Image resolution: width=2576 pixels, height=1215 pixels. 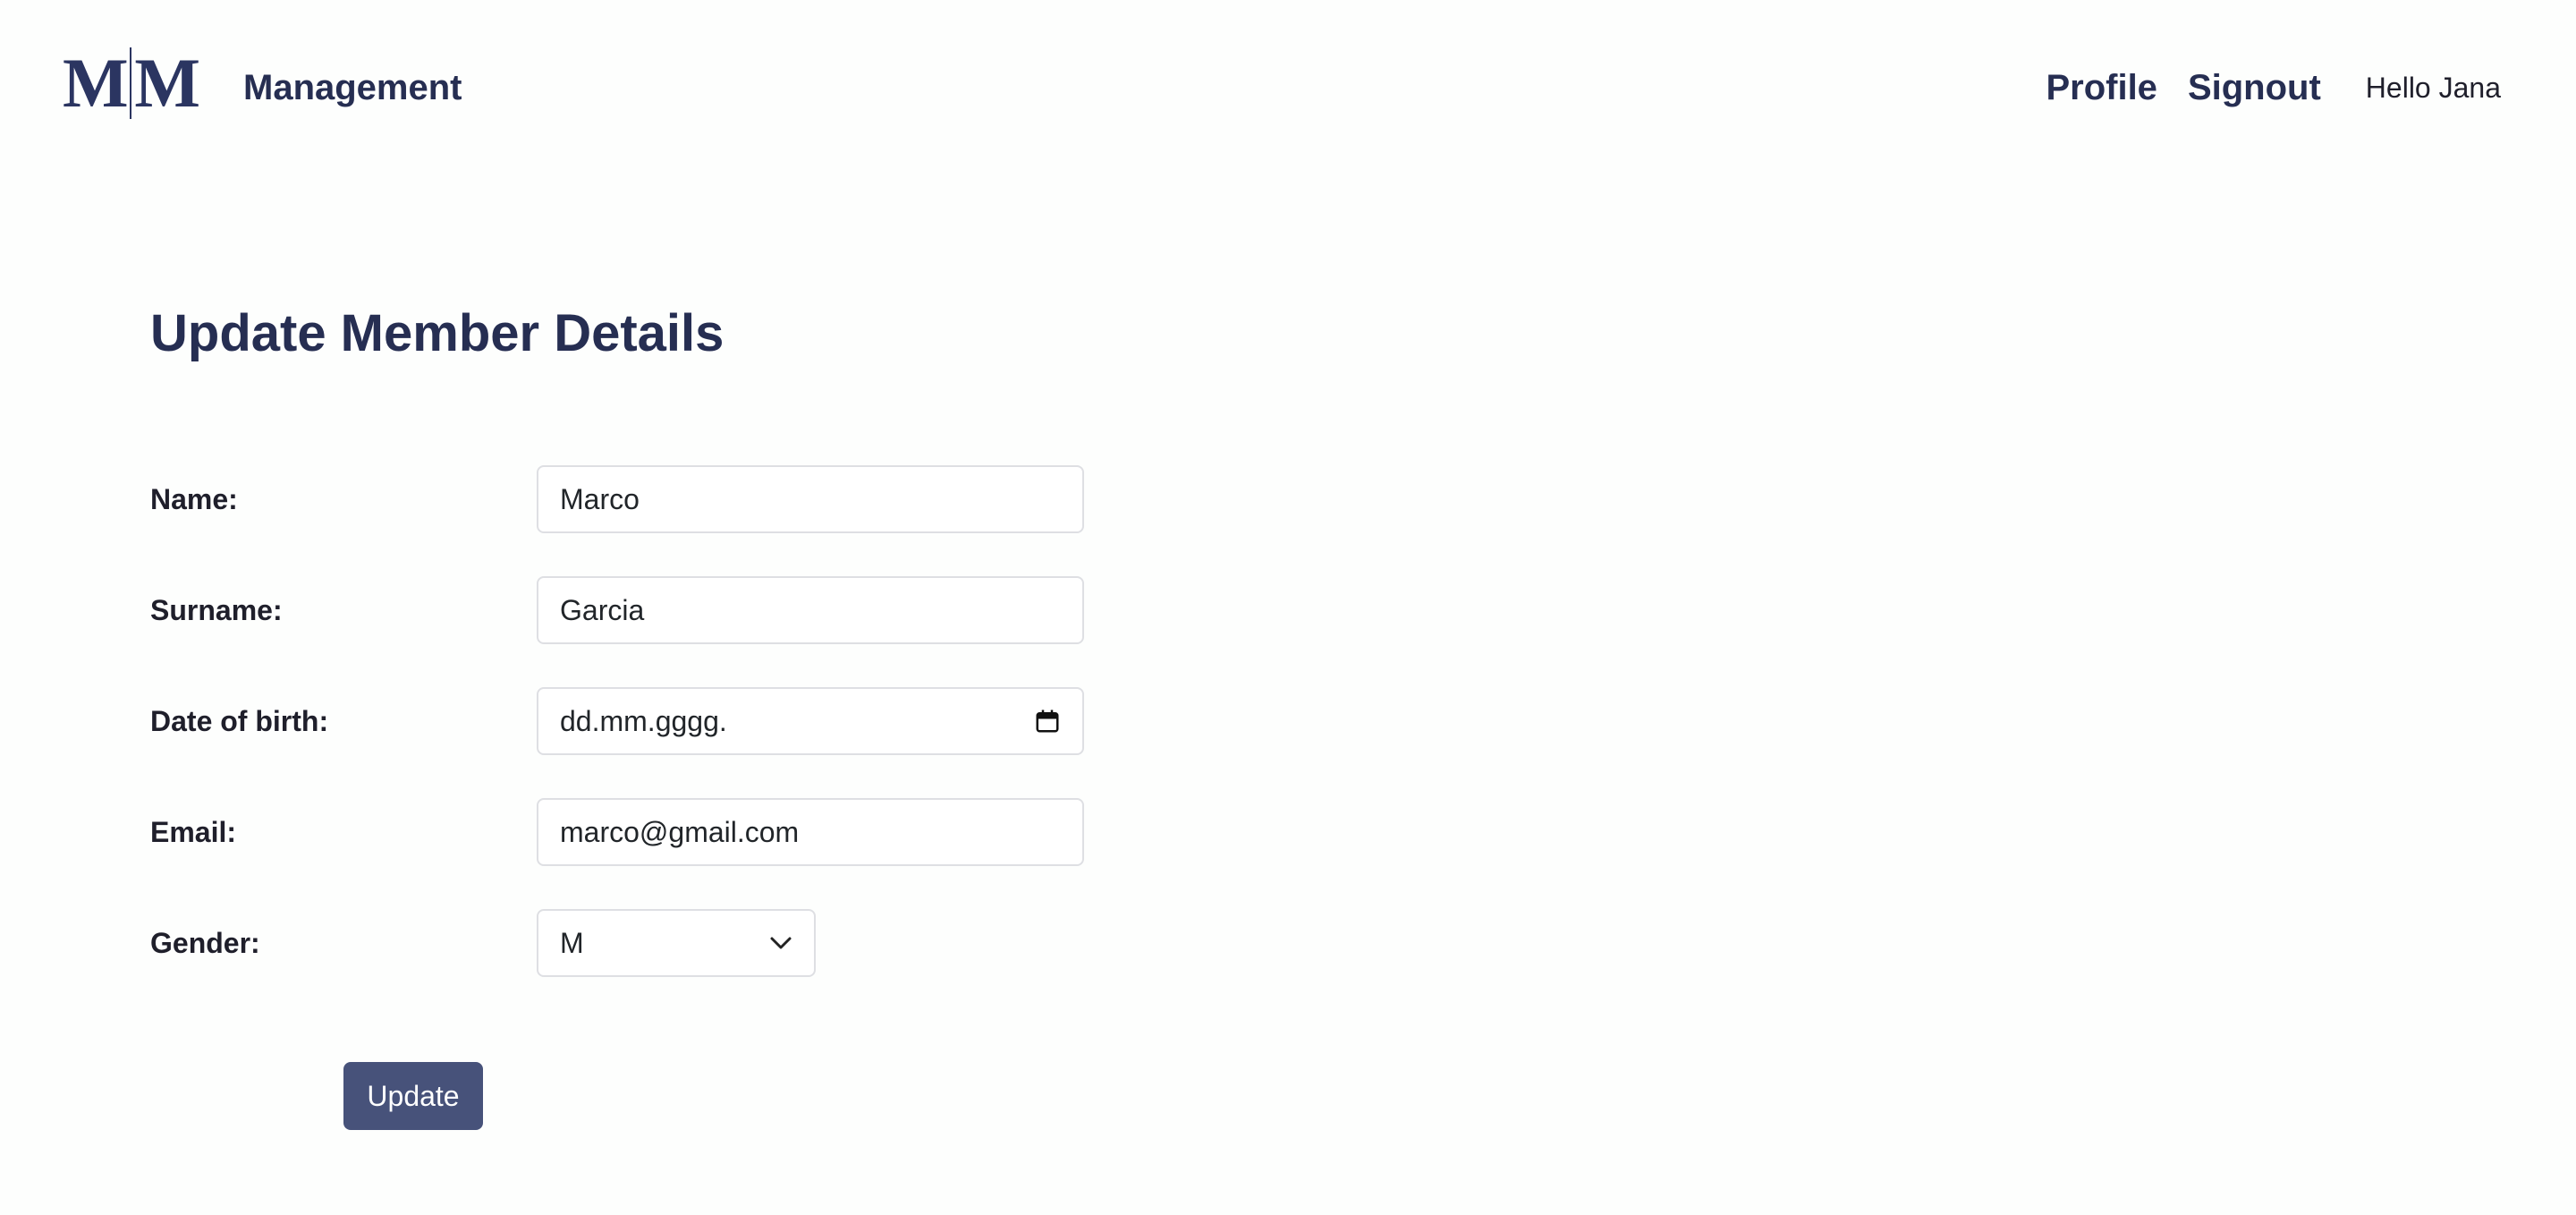 I want to click on chevron-down-icon, so click(x=781, y=943).